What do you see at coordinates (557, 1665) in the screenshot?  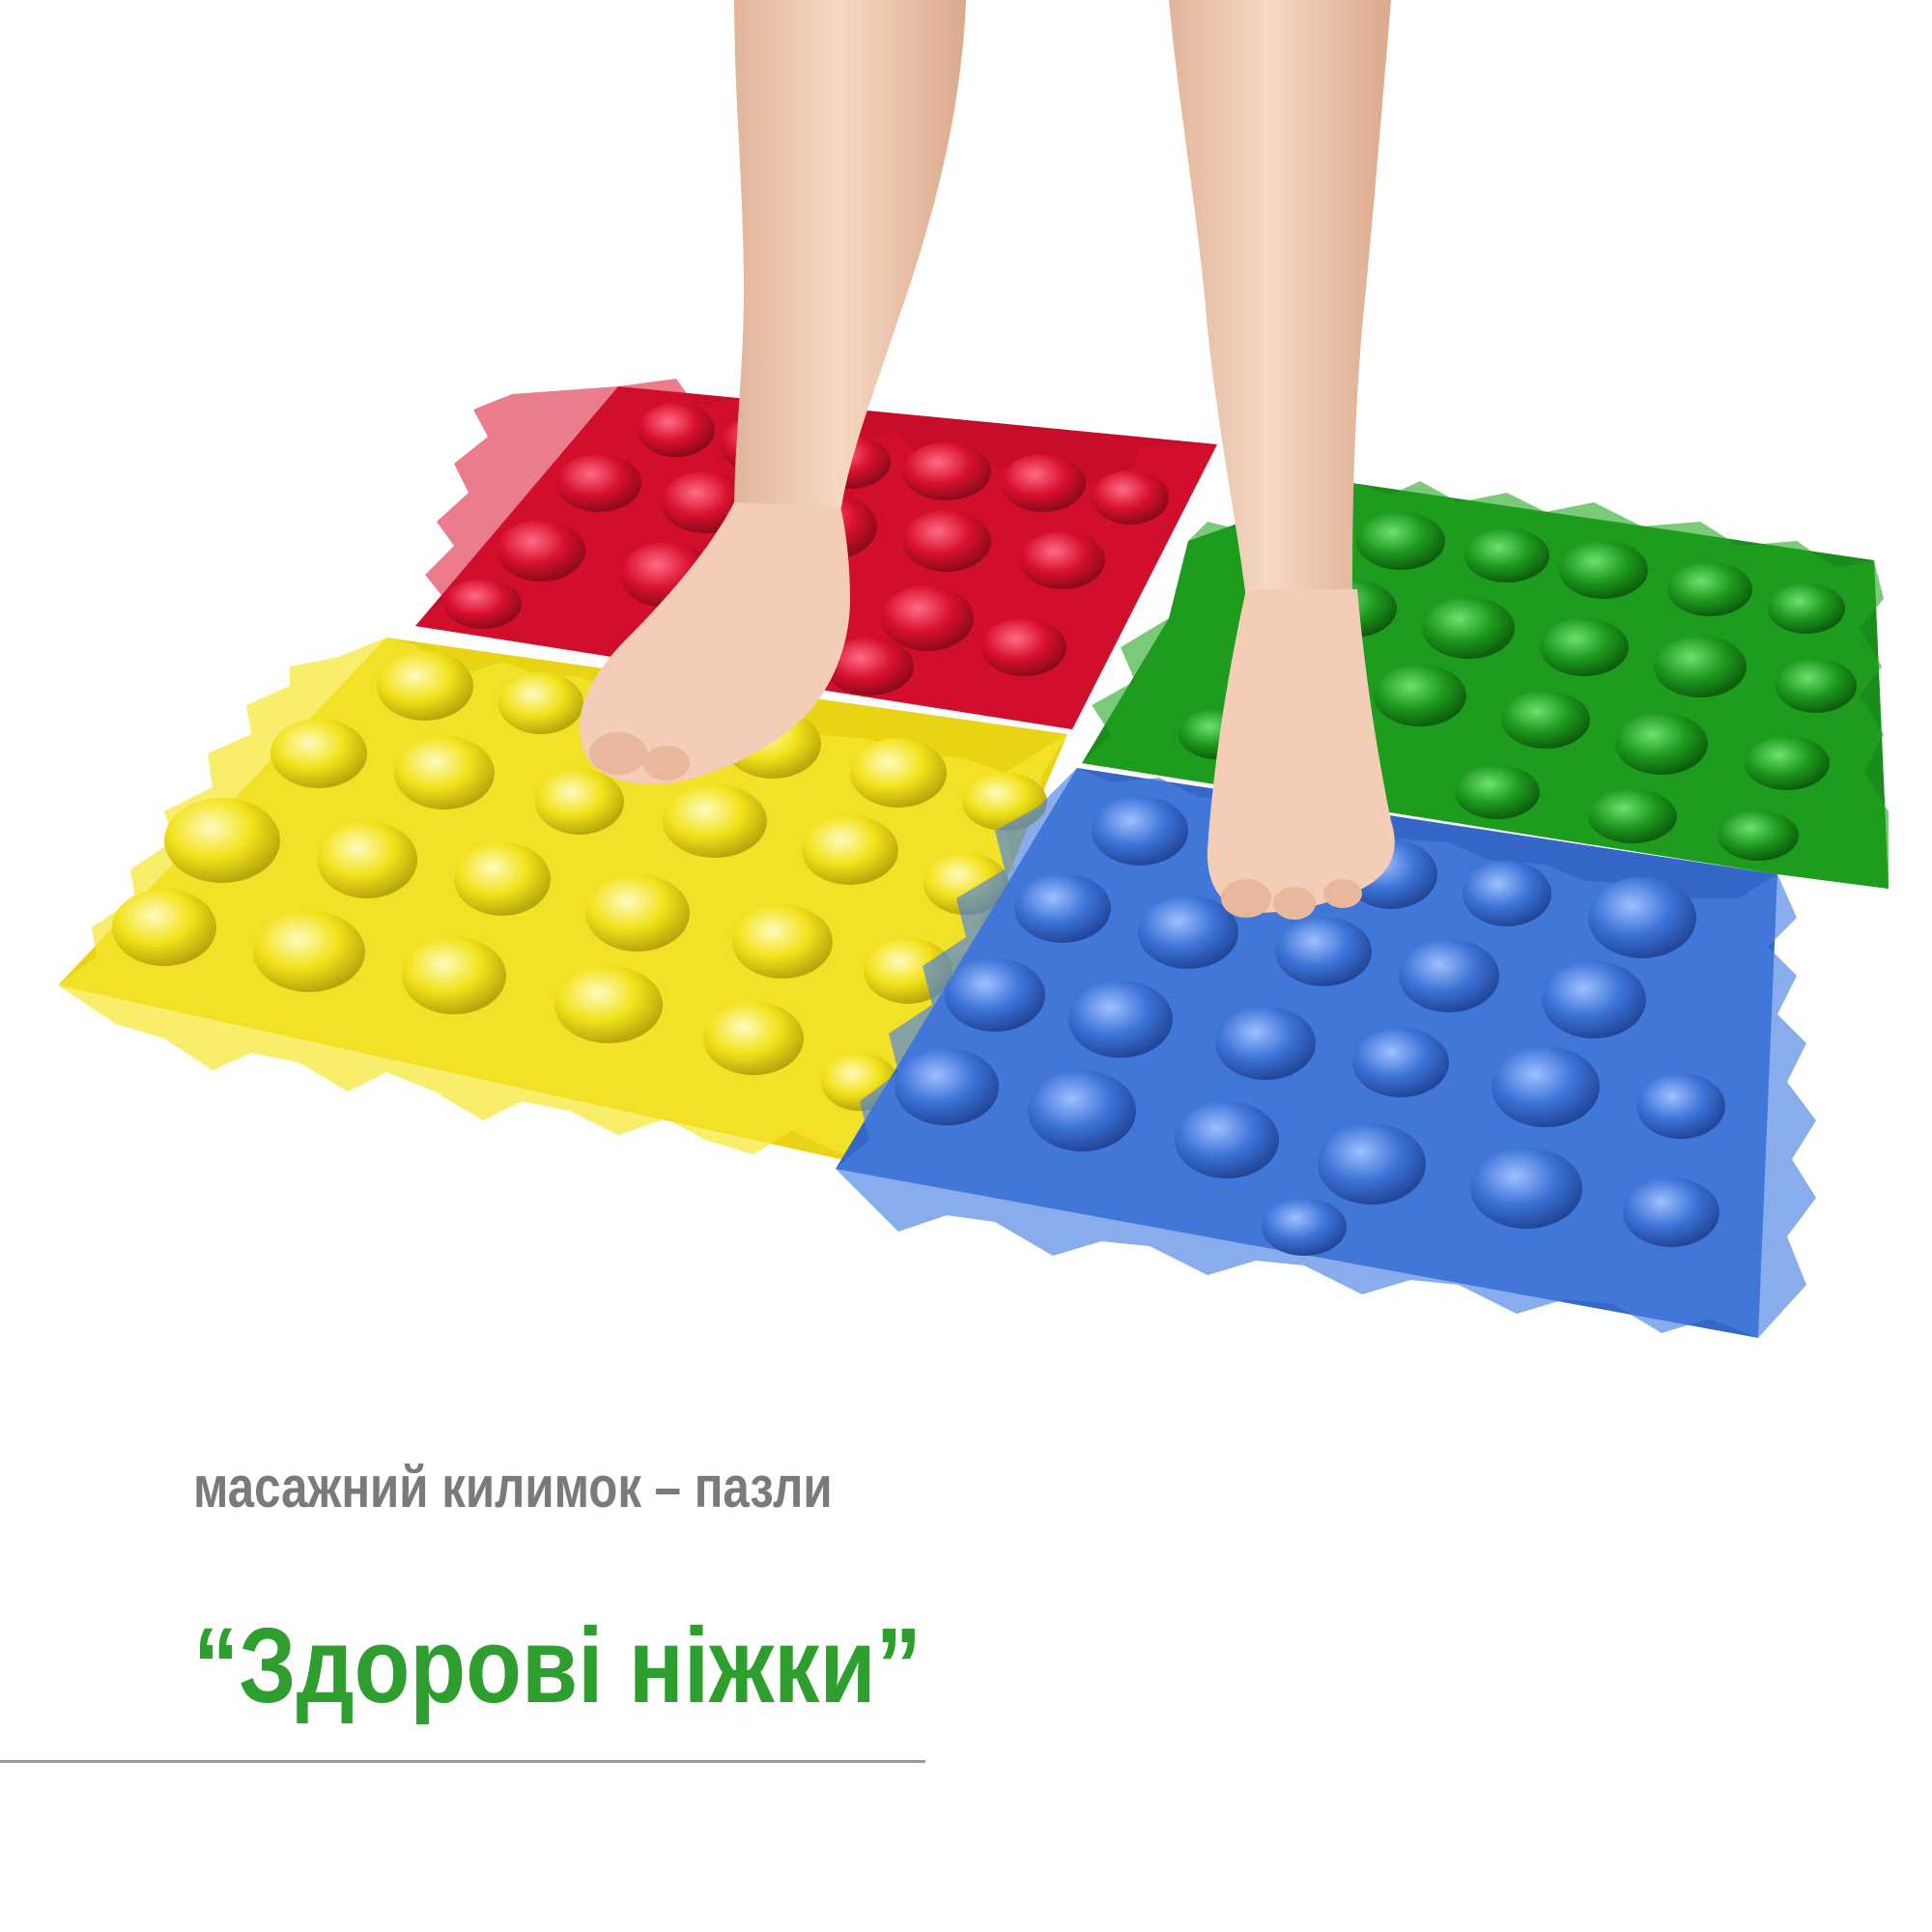 I see `caption-title: “Здорові ніжки”` at bounding box center [557, 1665].